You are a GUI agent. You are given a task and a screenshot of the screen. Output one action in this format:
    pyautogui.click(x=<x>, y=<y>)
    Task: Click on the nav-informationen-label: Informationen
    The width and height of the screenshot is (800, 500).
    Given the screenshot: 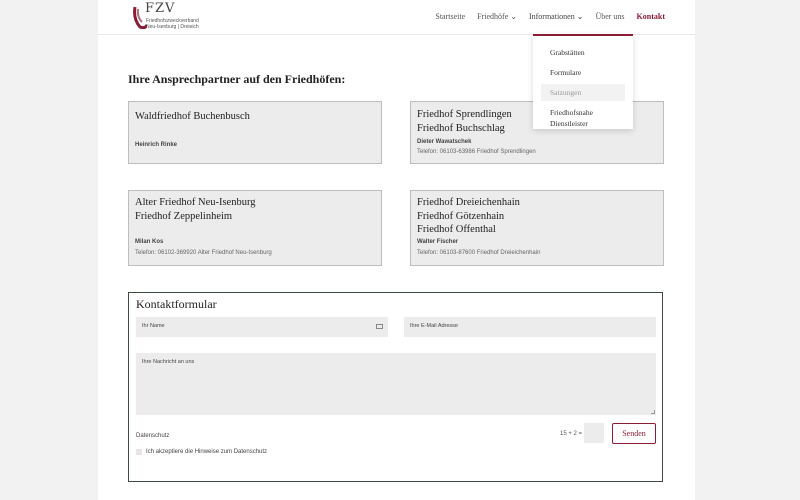 What is the action you would take?
    pyautogui.click(x=551, y=16)
    